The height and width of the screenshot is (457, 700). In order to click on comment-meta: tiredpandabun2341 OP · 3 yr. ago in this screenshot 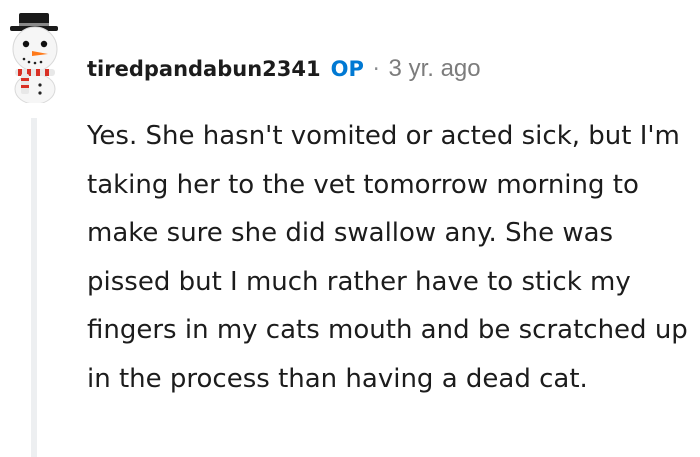, I will do `click(284, 69)`.